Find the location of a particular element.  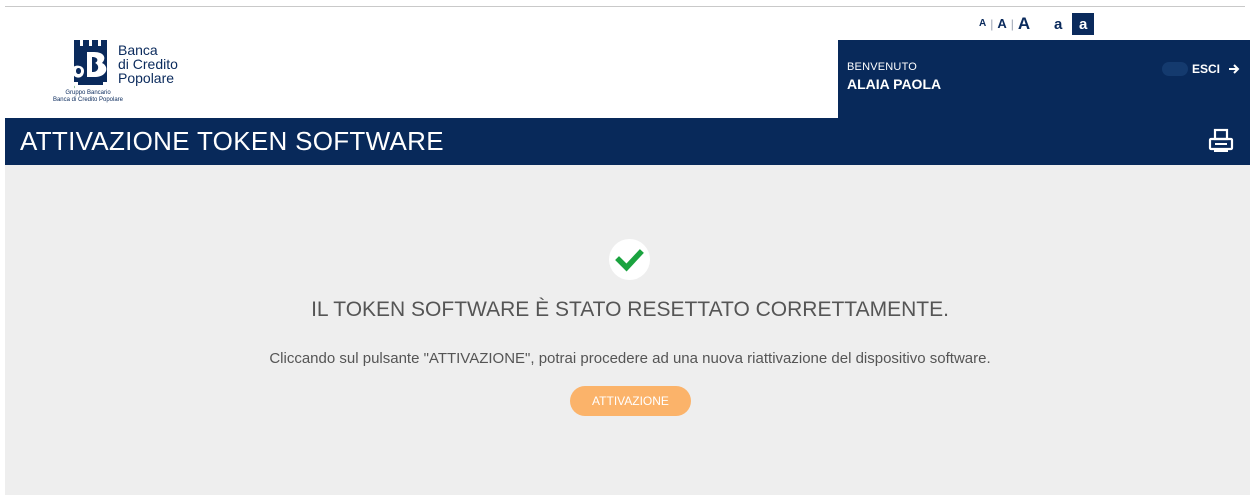

font-size-controls: A | A | A a a is located at coordinates (1037, 24).